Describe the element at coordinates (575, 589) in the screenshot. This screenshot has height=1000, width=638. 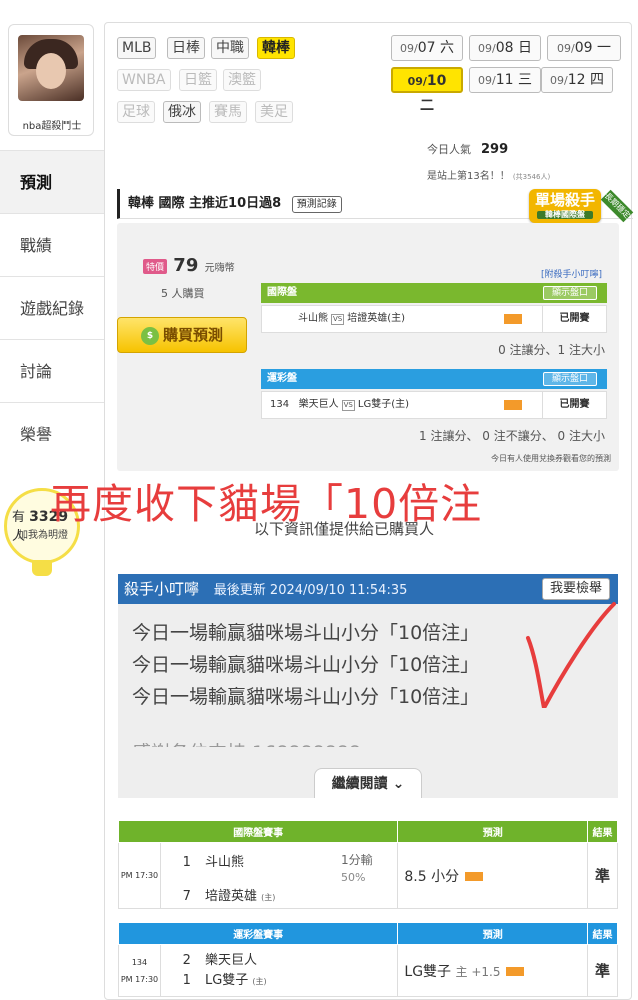
I see `report-button: 我要檢舉` at that location.